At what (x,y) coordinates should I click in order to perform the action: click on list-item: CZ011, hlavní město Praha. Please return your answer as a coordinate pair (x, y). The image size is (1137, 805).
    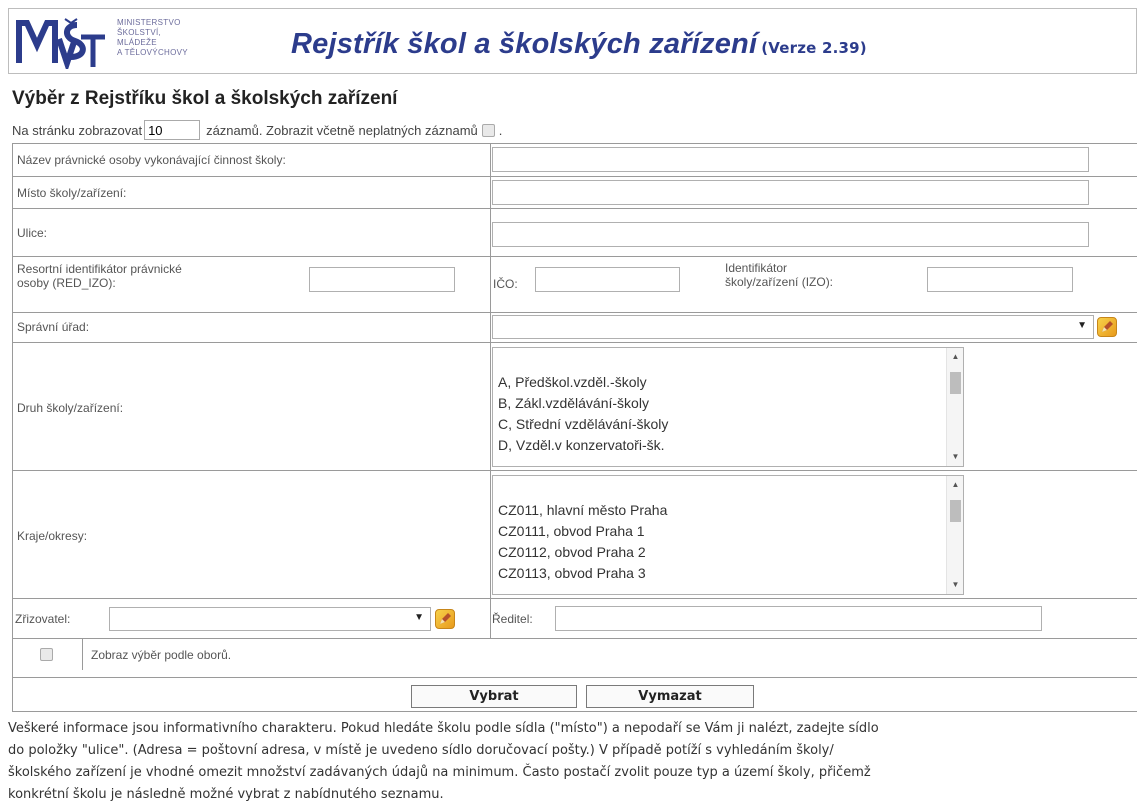
    Looking at the image, I should click on (582, 510).